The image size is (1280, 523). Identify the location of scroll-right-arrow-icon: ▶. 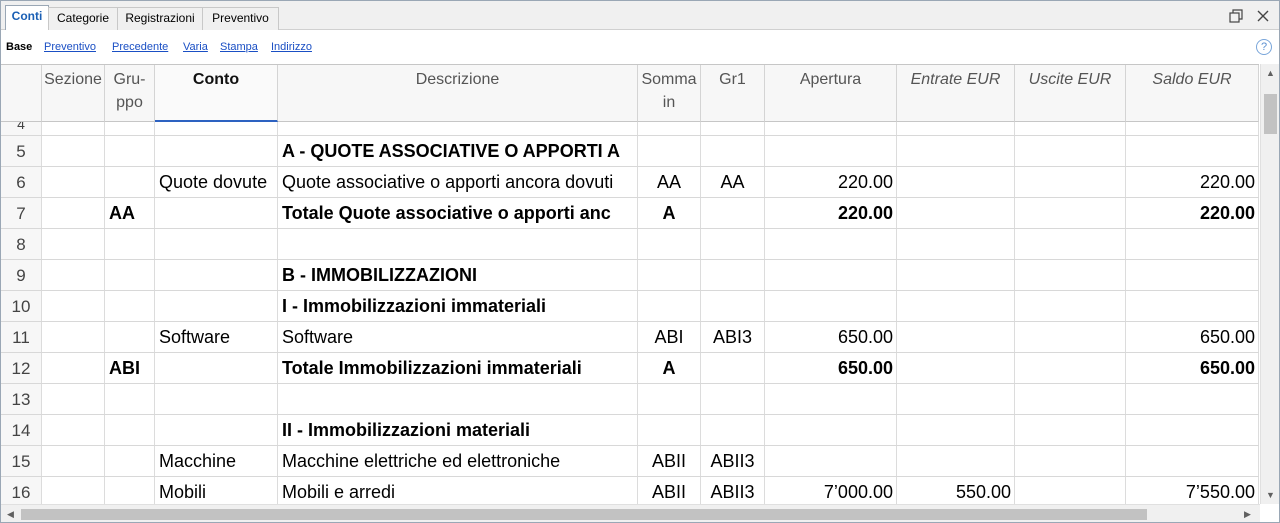
(1247, 514).